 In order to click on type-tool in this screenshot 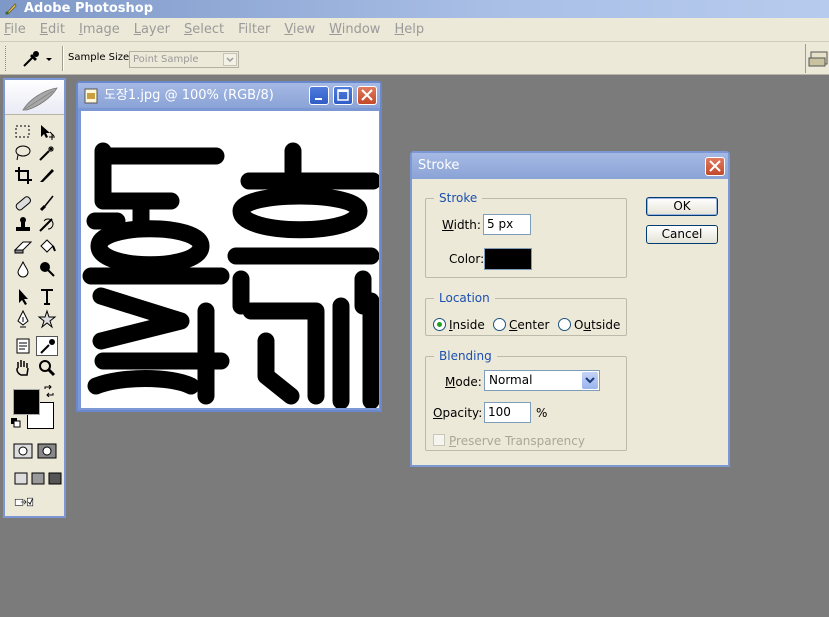, I will do `click(47, 297)`.